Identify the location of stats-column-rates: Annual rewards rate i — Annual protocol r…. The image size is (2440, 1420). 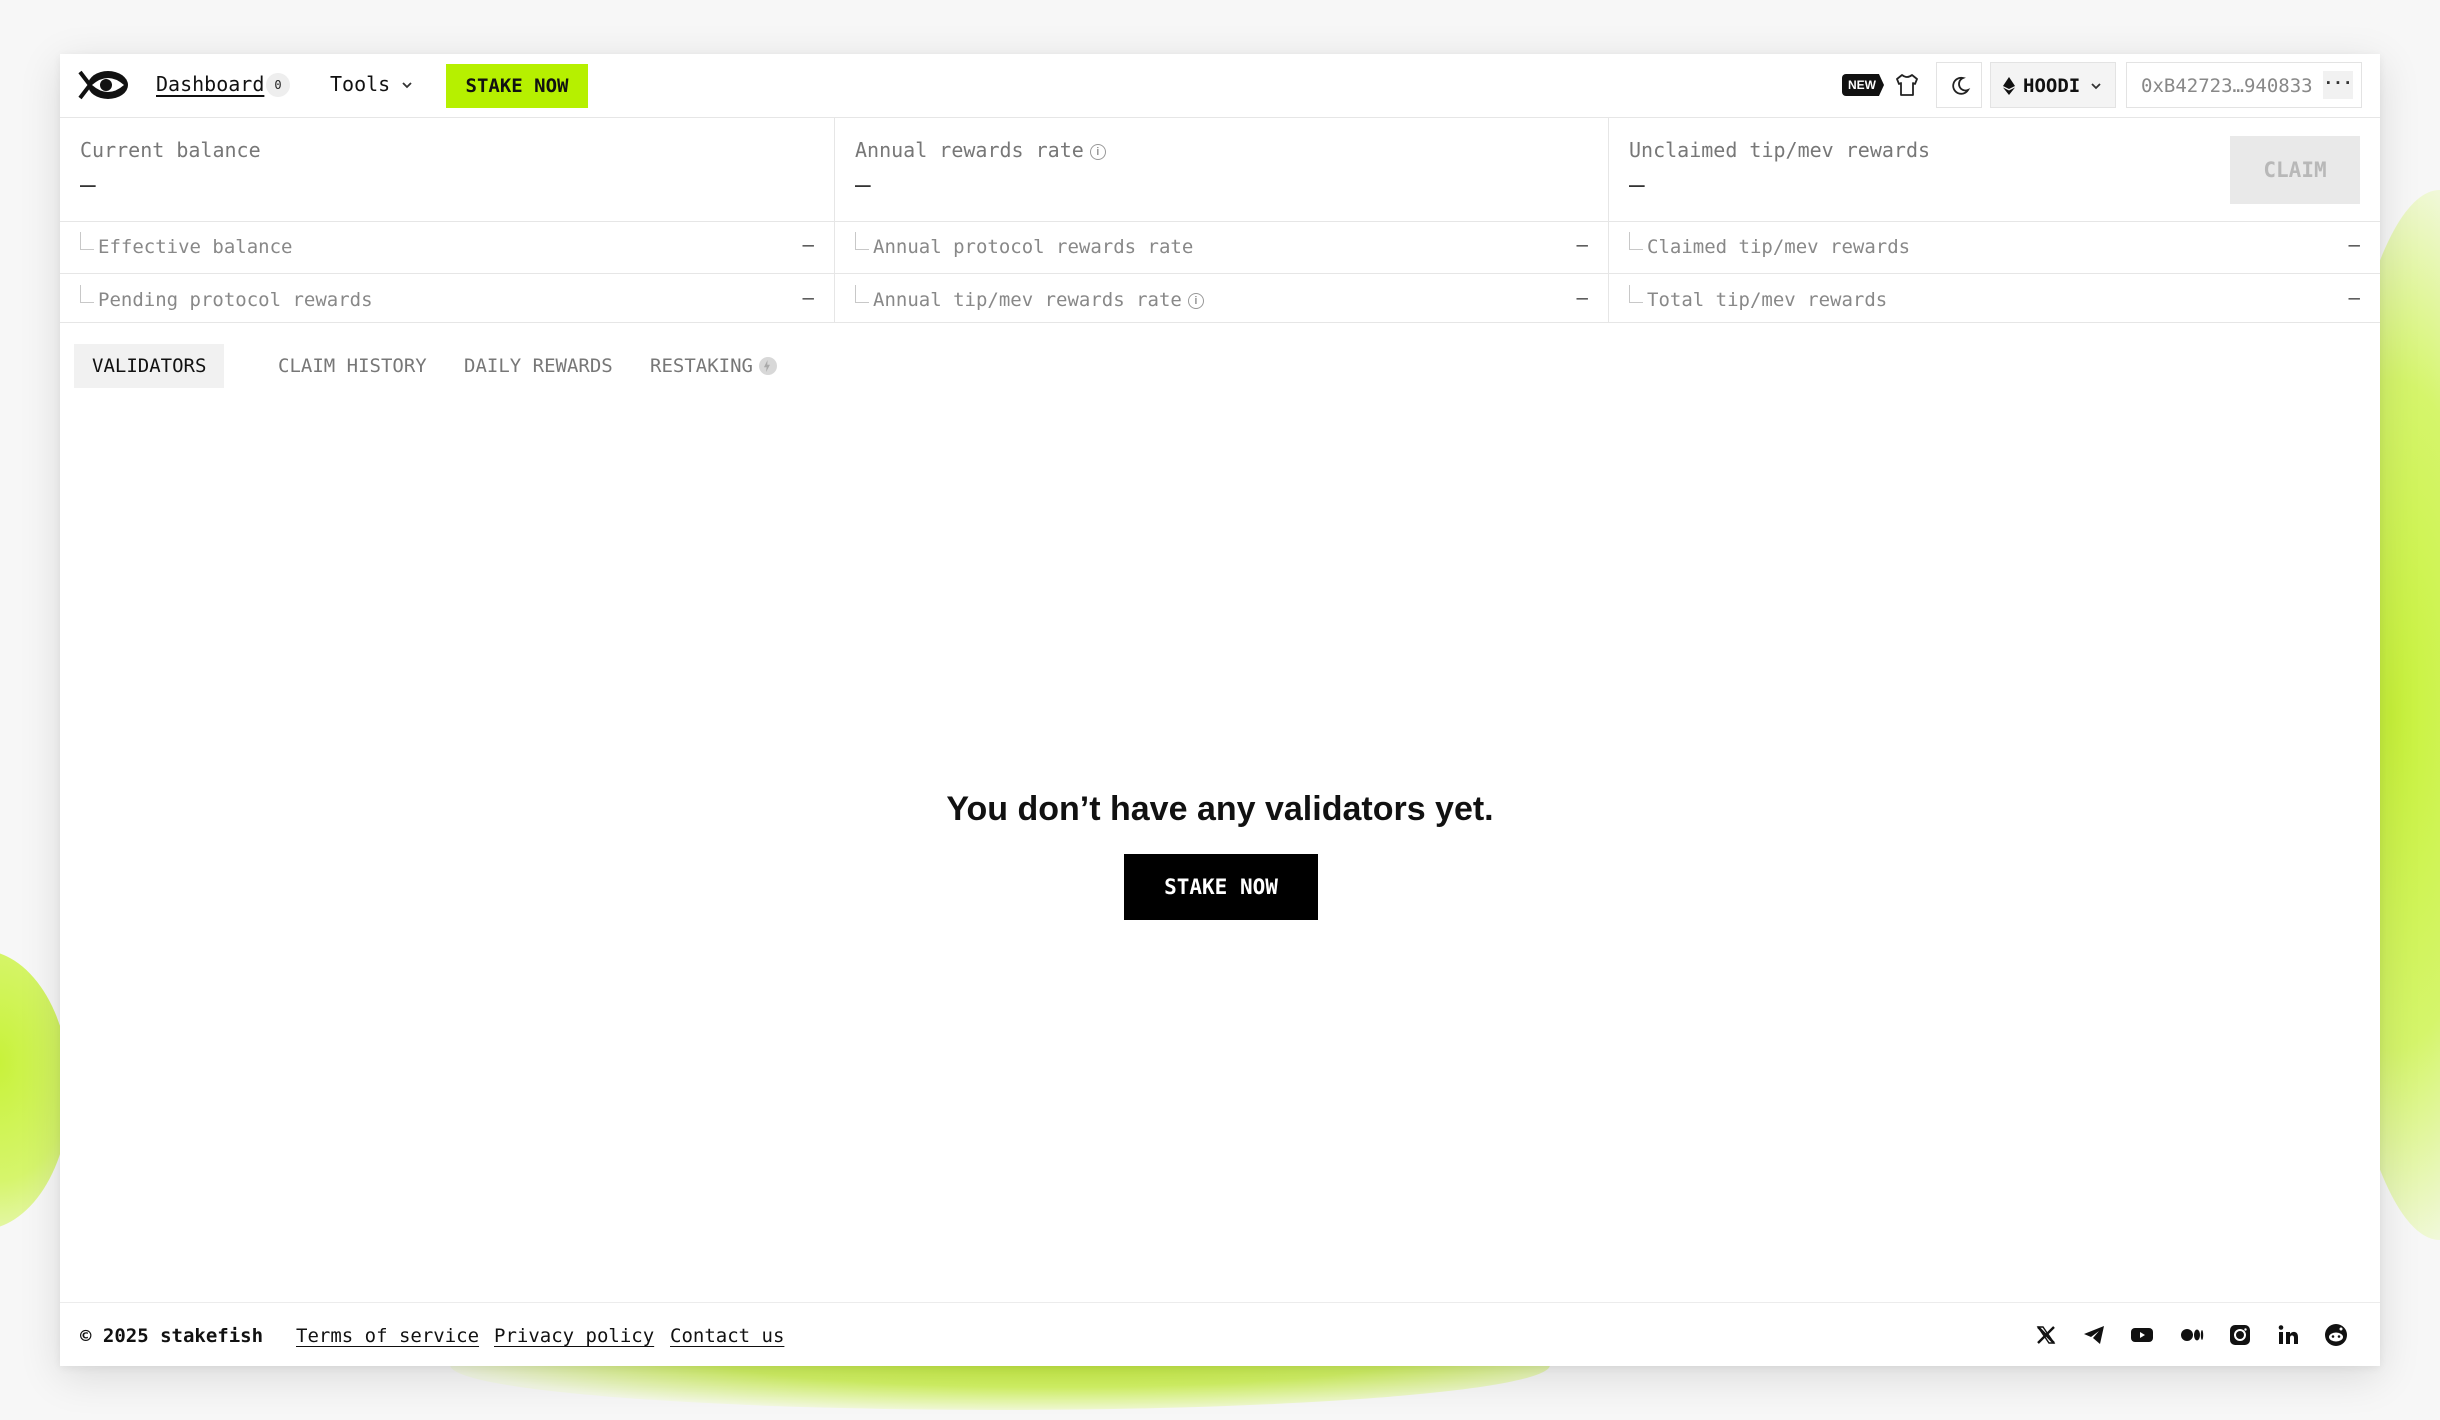
(1221, 220).